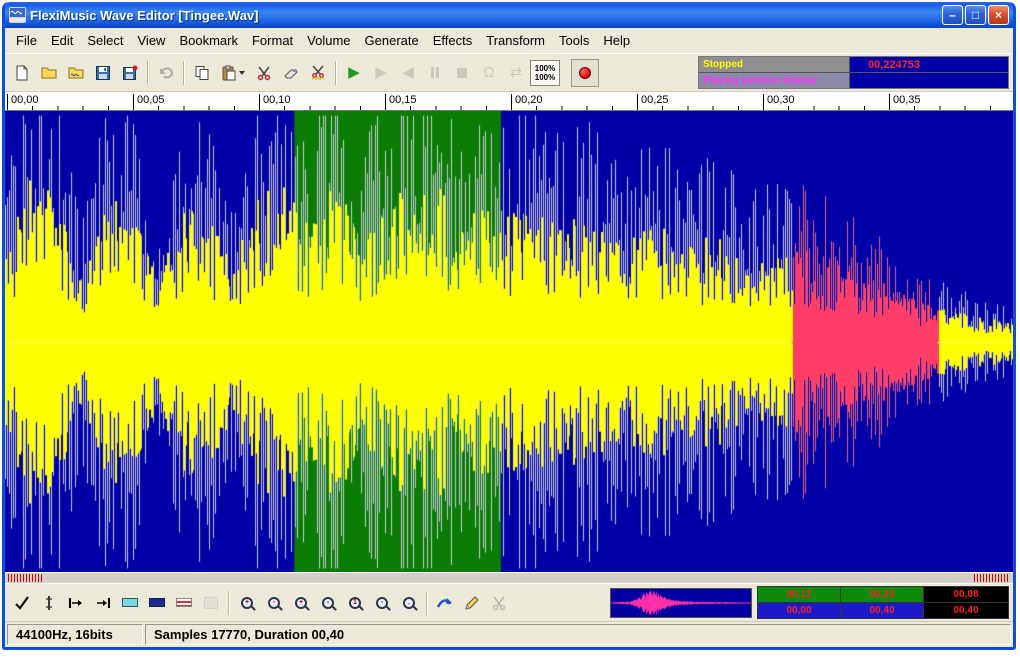  I want to click on selection-length-value: 00,08, so click(966, 594).